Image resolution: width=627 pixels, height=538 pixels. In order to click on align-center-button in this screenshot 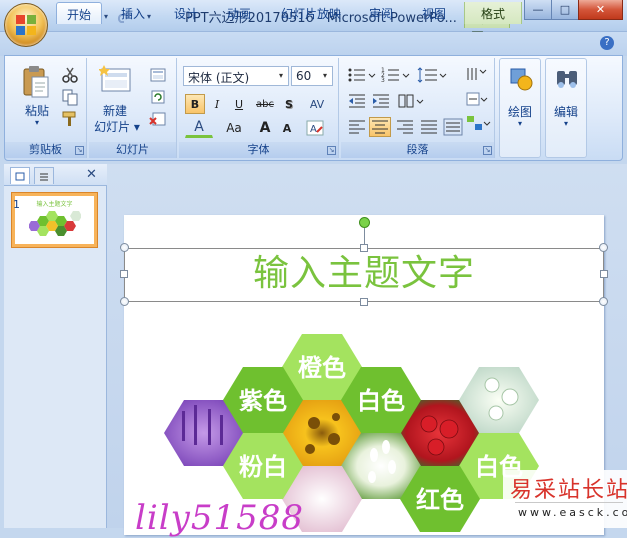, I will do `click(380, 127)`.